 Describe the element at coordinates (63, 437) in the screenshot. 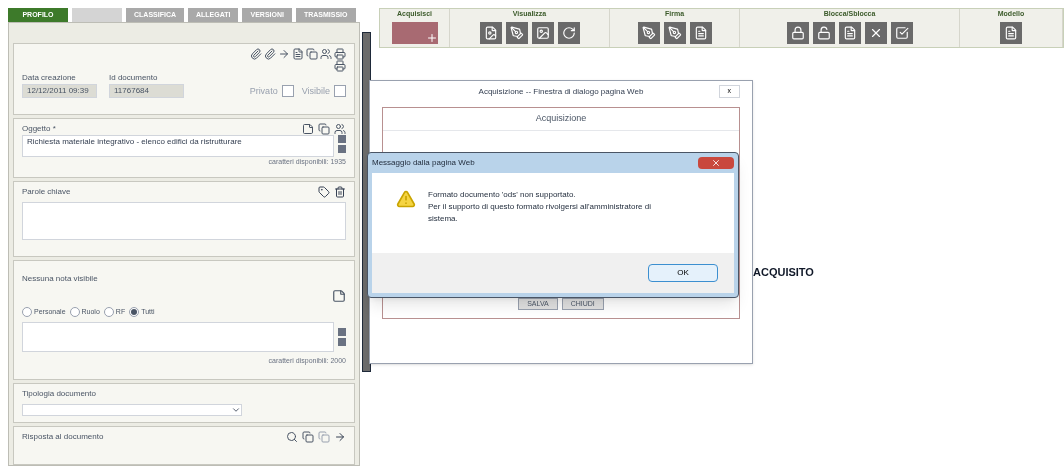

I see `field-label: Risposta al documento` at that location.